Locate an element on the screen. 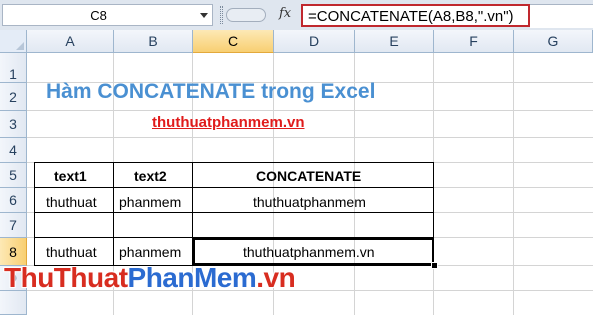 This screenshot has width=593, height=315. formula-text: =CONCATENATE(A8,B8,".vn") is located at coordinates (411, 16).